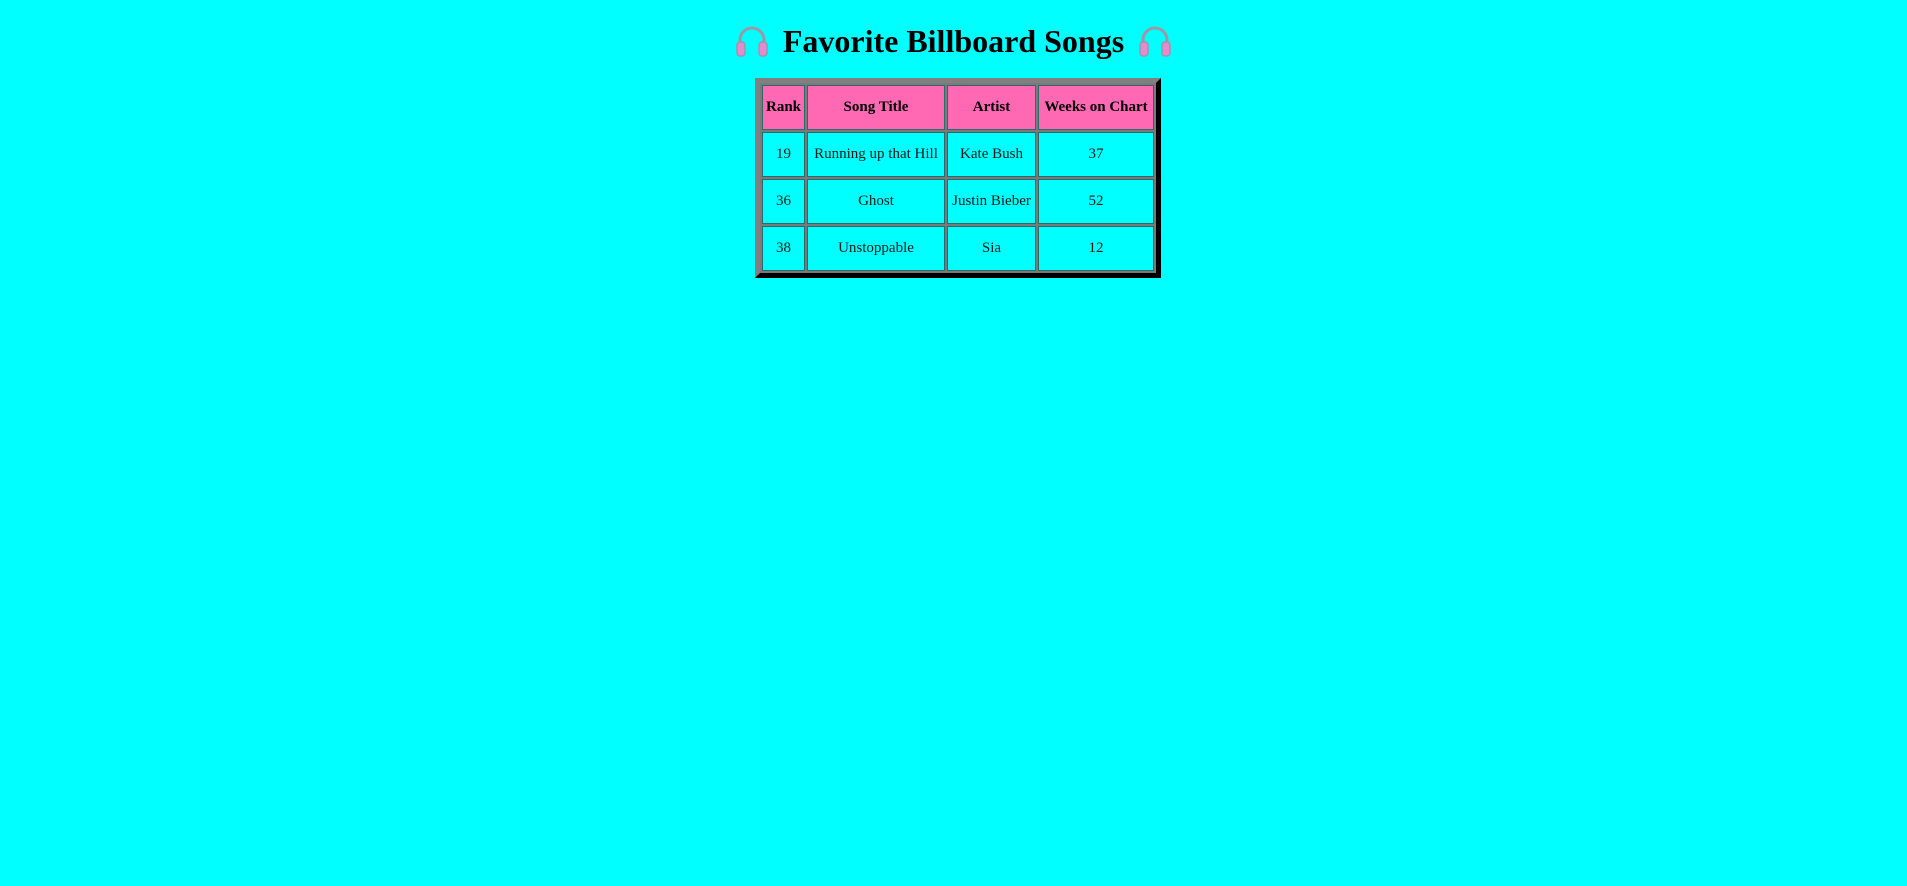  I want to click on column-header-weeks-on-chart: Weeks on Chart, so click(1096, 107).